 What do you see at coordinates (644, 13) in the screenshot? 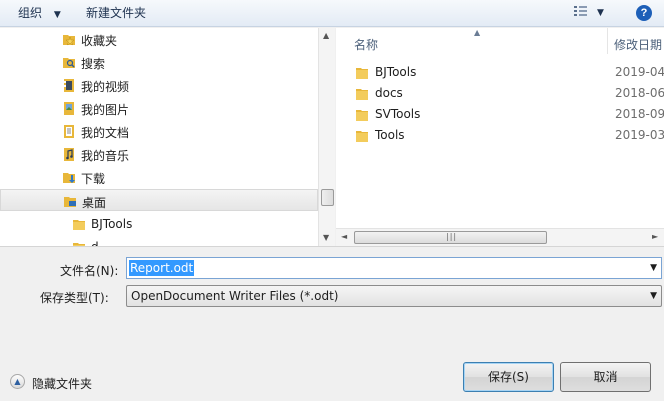
I see `help-icon: ?` at bounding box center [644, 13].